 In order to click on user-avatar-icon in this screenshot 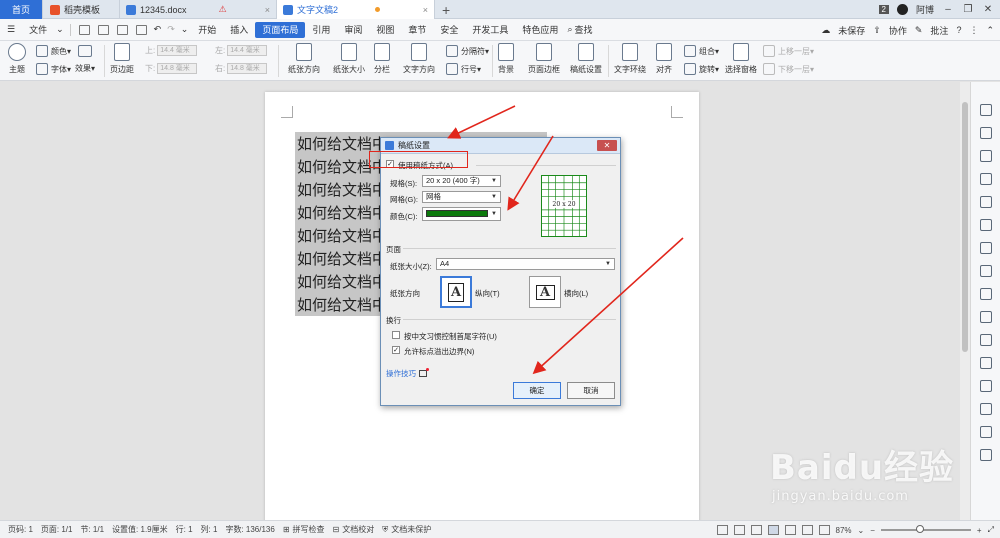, I will do `click(902, 9)`.